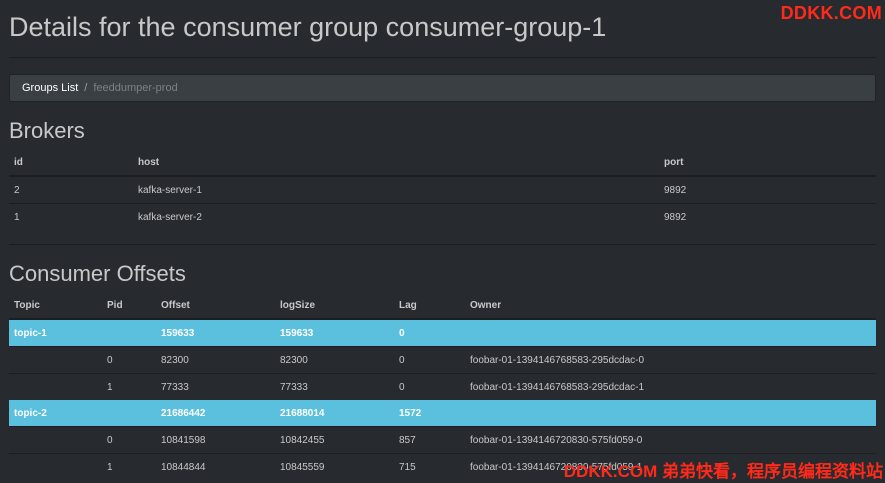  Describe the element at coordinates (442, 57) in the screenshot. I see `title-divider` at that location.